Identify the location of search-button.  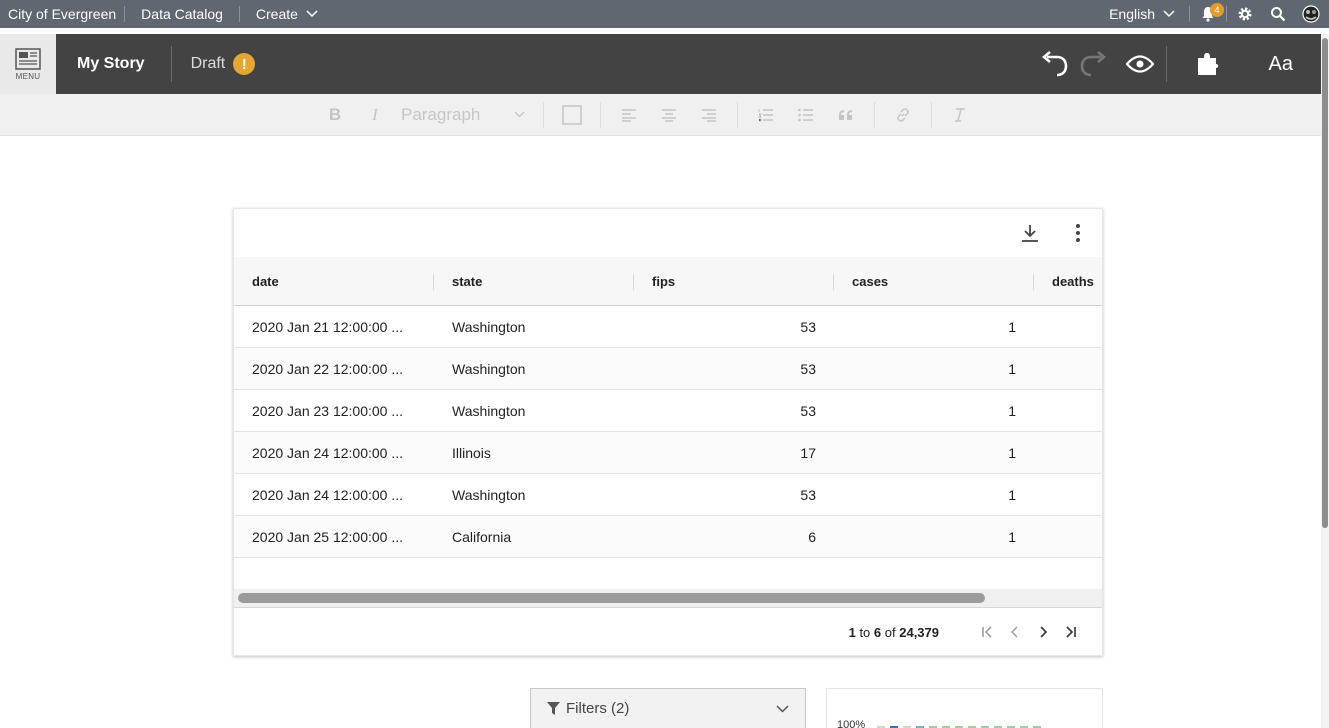
(1278, 14).